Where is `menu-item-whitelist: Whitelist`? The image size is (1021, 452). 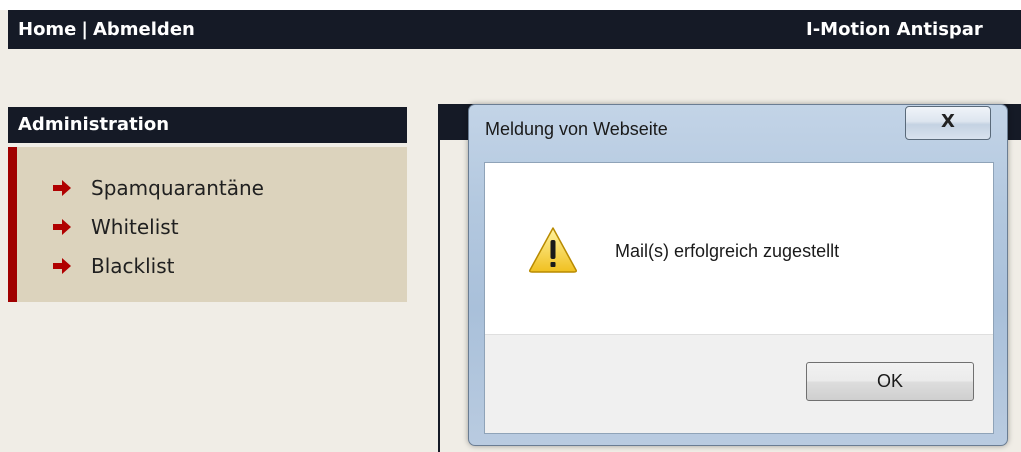
menu-item-whitelist: Whitelist is located at coordinates (116, 227).